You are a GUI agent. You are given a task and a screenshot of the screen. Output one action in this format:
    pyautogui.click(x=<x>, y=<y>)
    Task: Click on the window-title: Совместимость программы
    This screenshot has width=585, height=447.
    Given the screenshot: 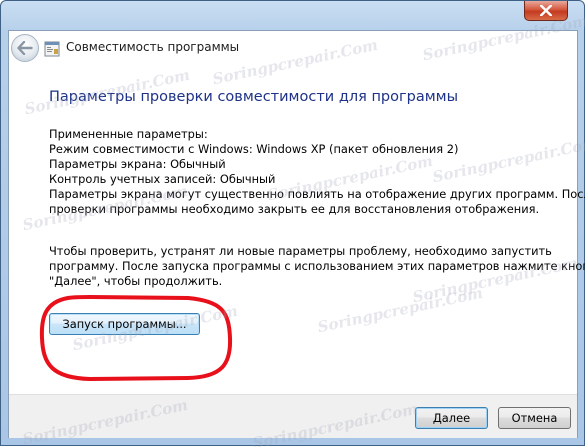 What is the action you would take?
    pyautogui.click(x=153, y=47)
    